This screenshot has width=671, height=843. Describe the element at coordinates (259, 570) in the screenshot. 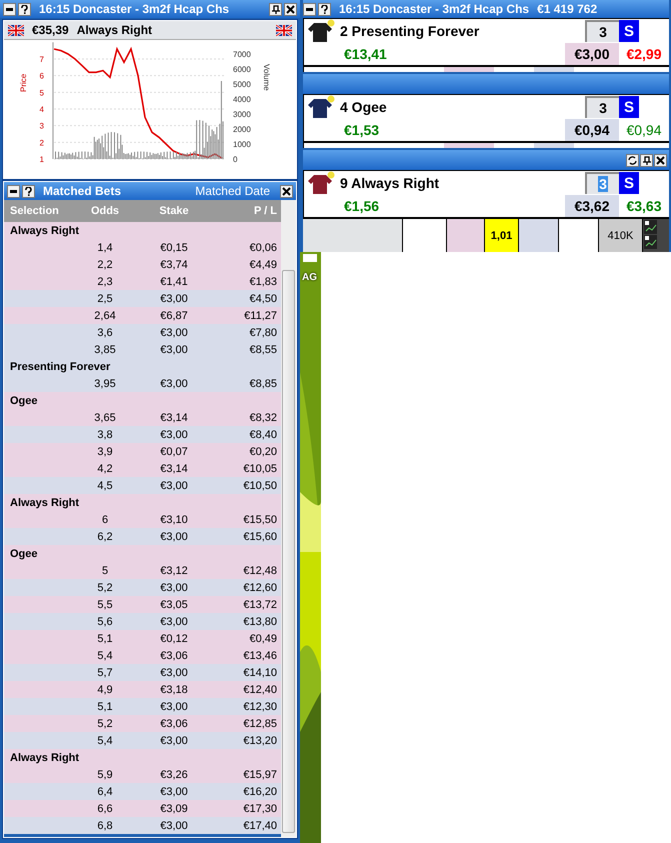

I see `pl-cell-text: €12,48` at that location.